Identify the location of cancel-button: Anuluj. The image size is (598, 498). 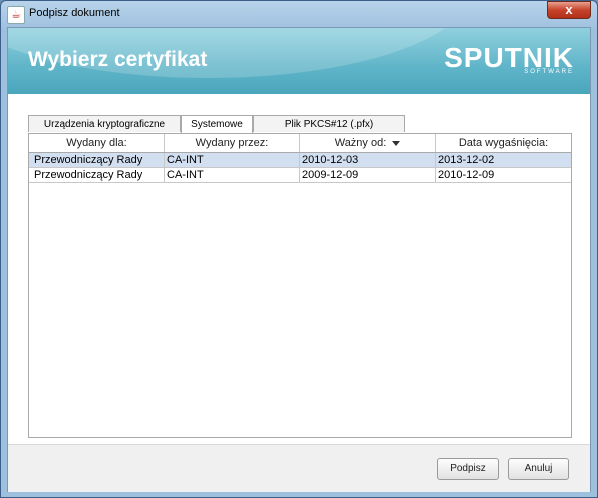
(538, 469).